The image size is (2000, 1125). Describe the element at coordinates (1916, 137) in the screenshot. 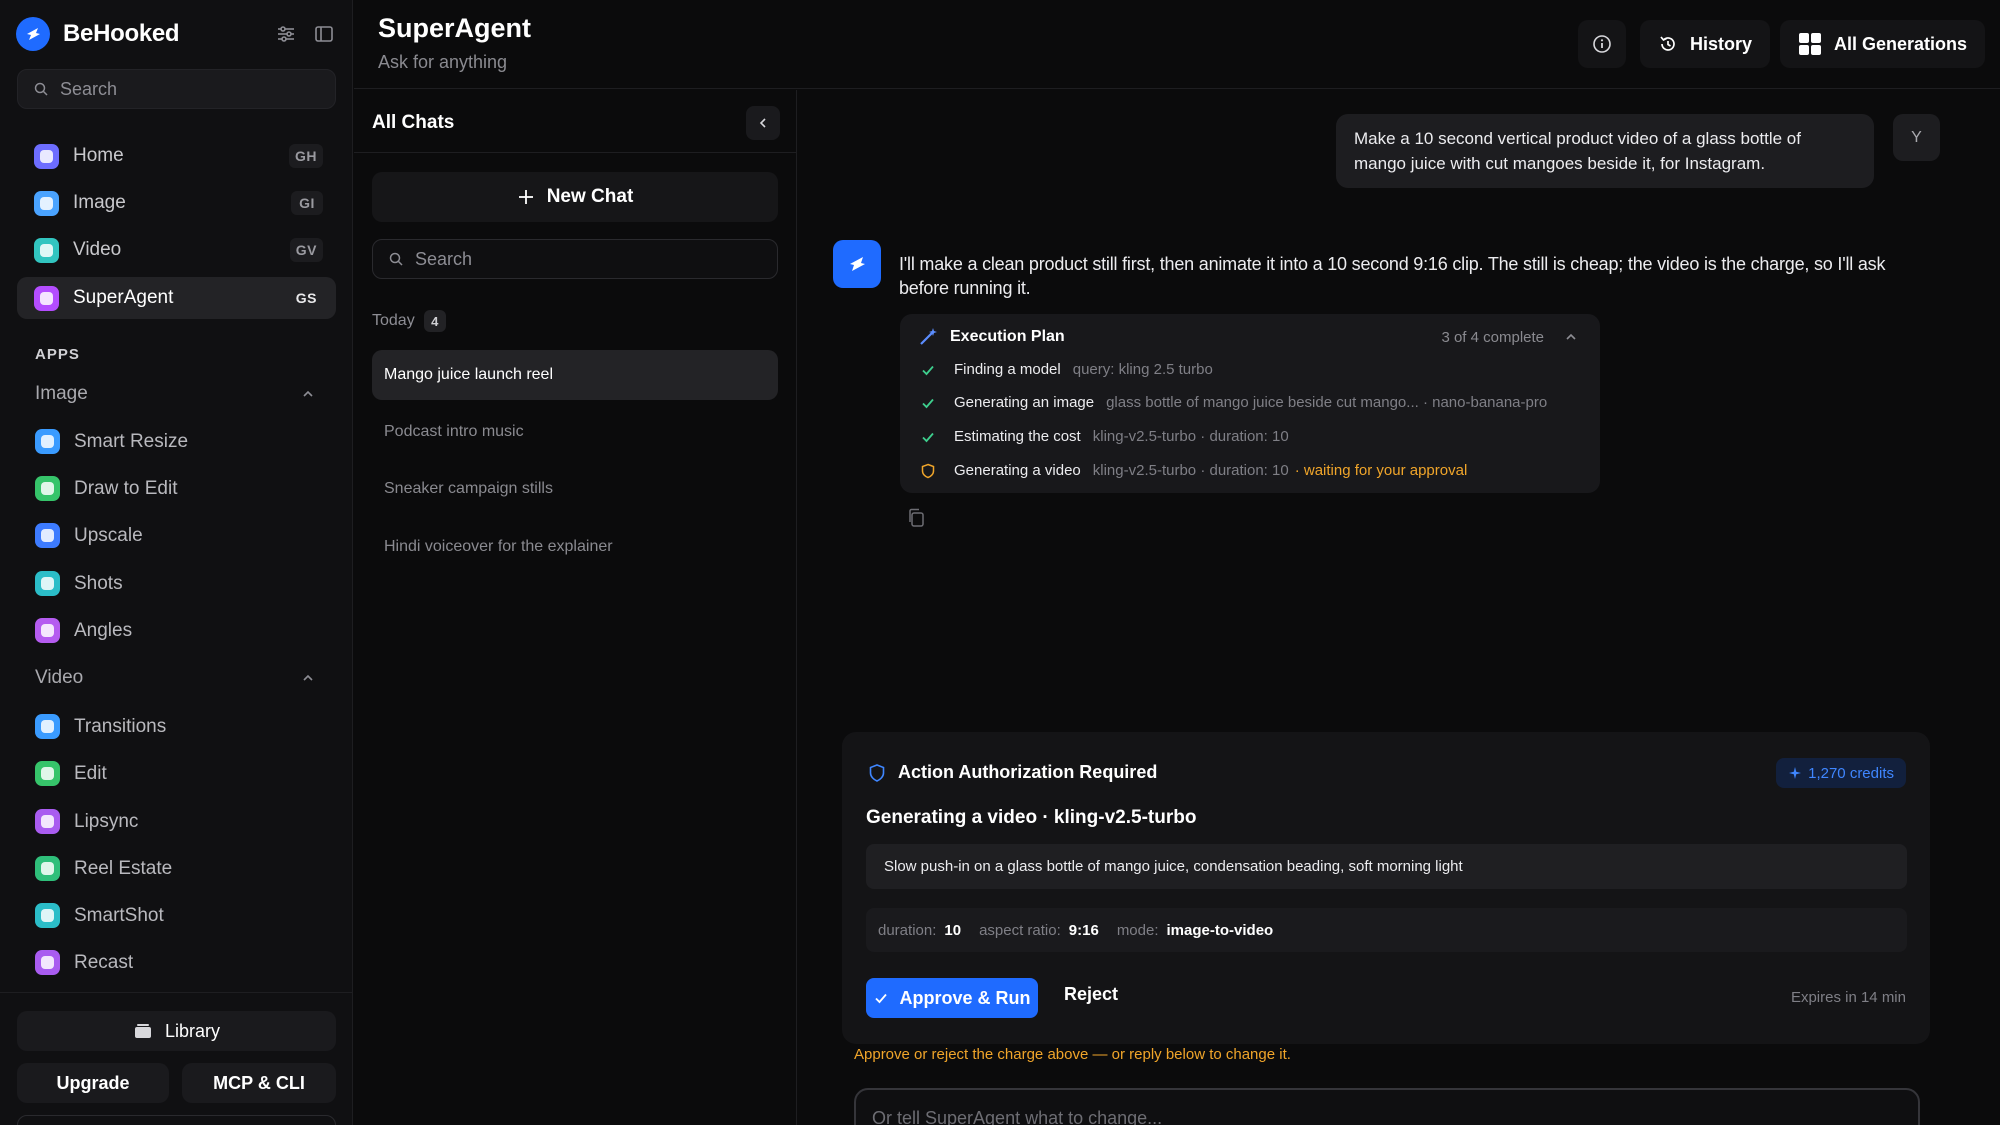

I see `user-avatar: Y` at that location.